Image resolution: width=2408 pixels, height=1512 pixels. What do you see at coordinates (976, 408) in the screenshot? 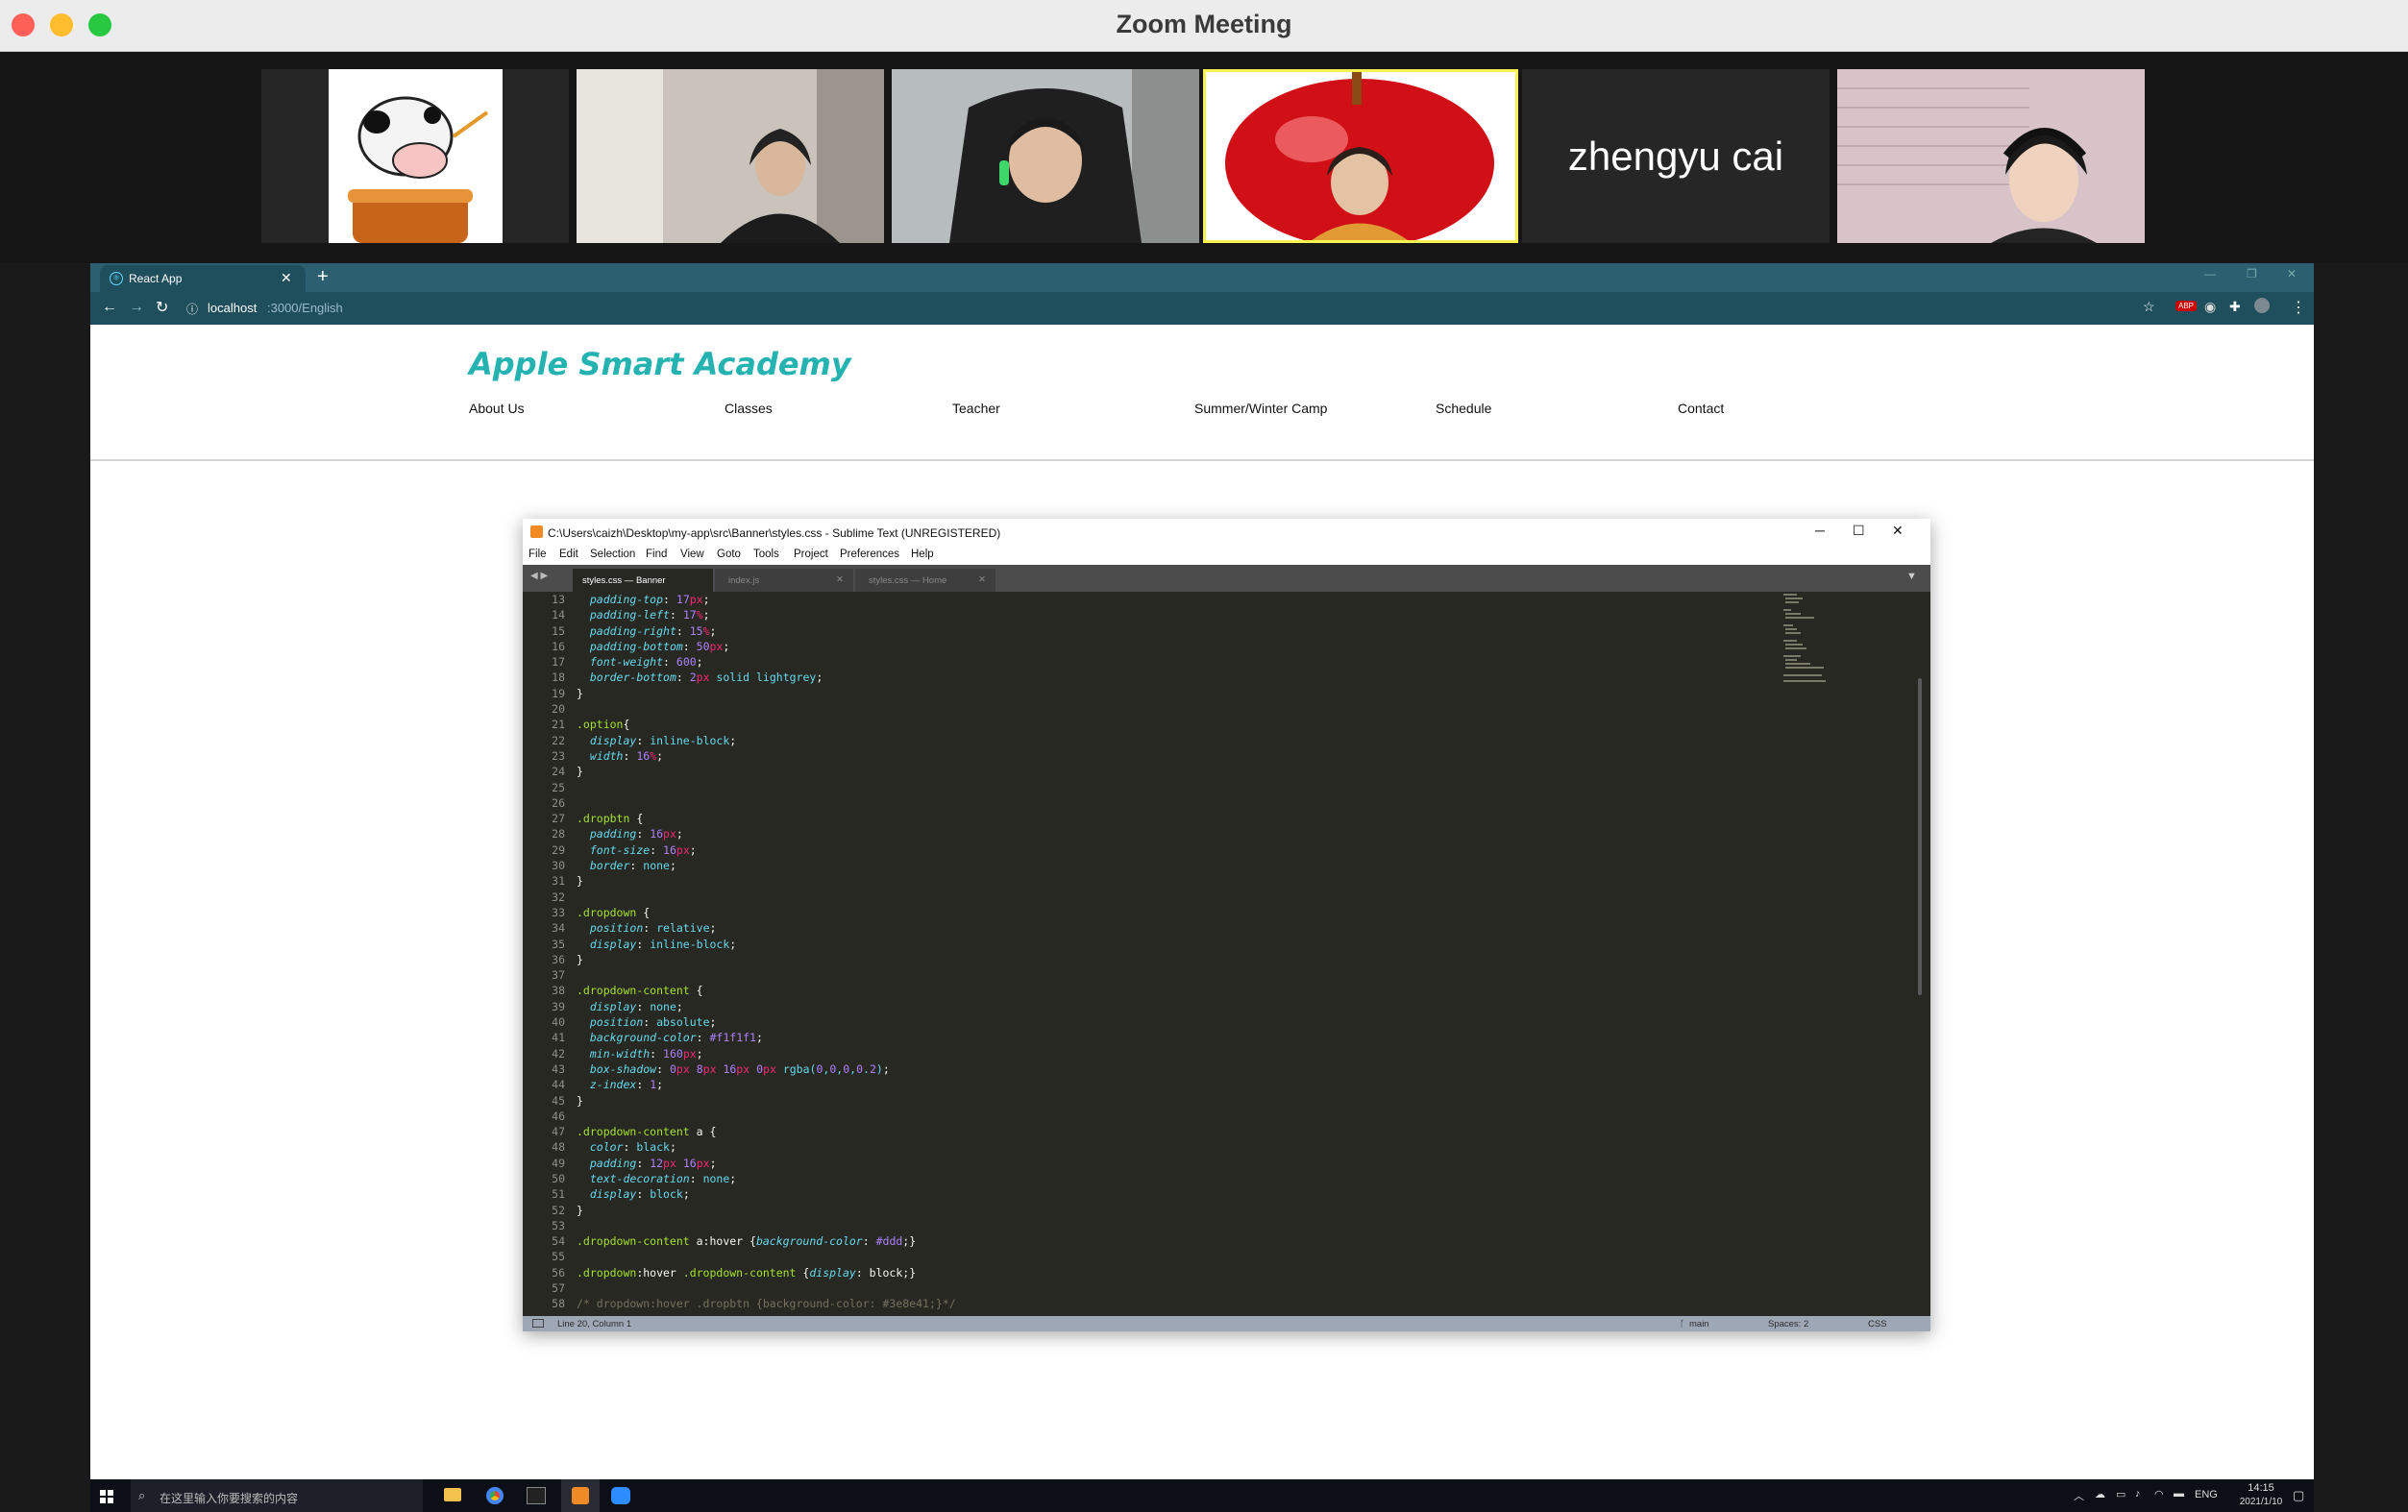
I see `nav-teacher: Teacher` at bounding box center [976, 408].